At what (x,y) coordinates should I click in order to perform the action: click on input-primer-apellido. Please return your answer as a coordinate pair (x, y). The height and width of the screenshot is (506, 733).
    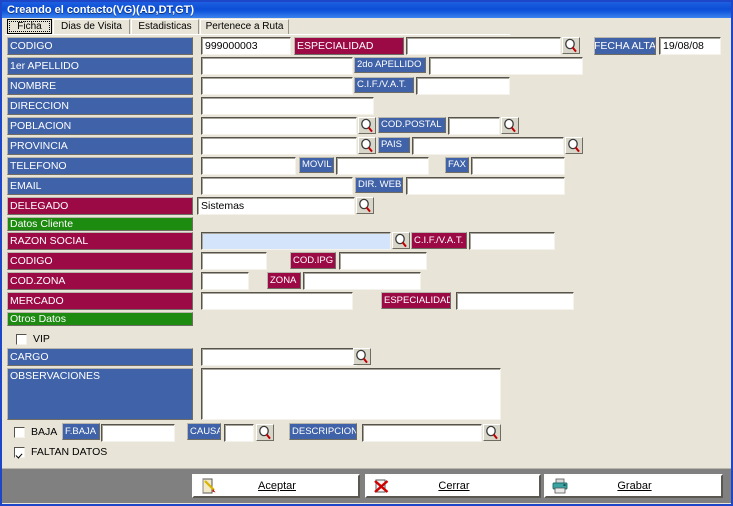
    Looking at the image, I should click on (277, 66).